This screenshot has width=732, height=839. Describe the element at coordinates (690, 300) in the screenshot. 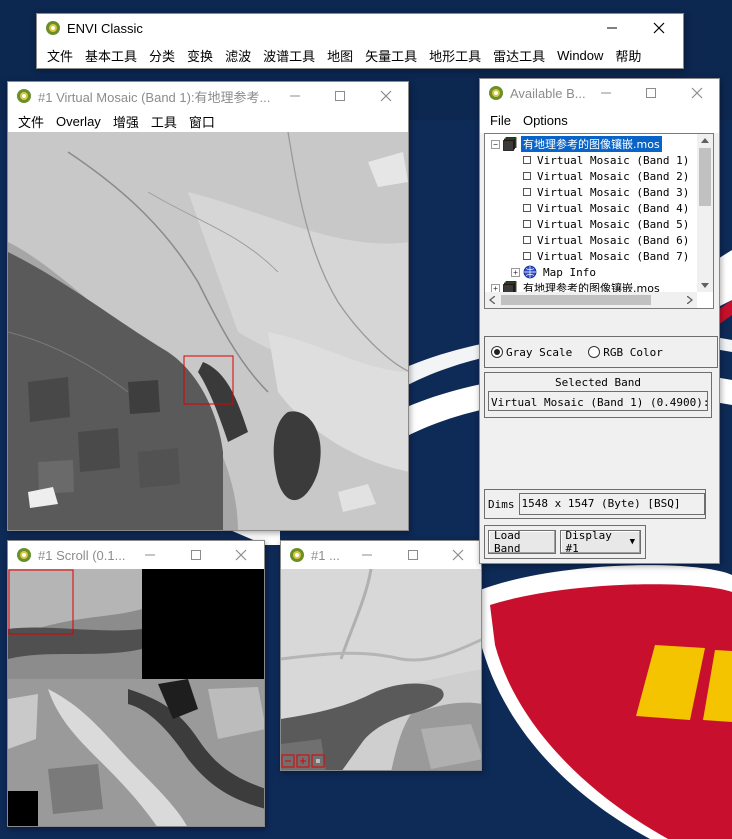

I see `scroll-right-icon` at that location.